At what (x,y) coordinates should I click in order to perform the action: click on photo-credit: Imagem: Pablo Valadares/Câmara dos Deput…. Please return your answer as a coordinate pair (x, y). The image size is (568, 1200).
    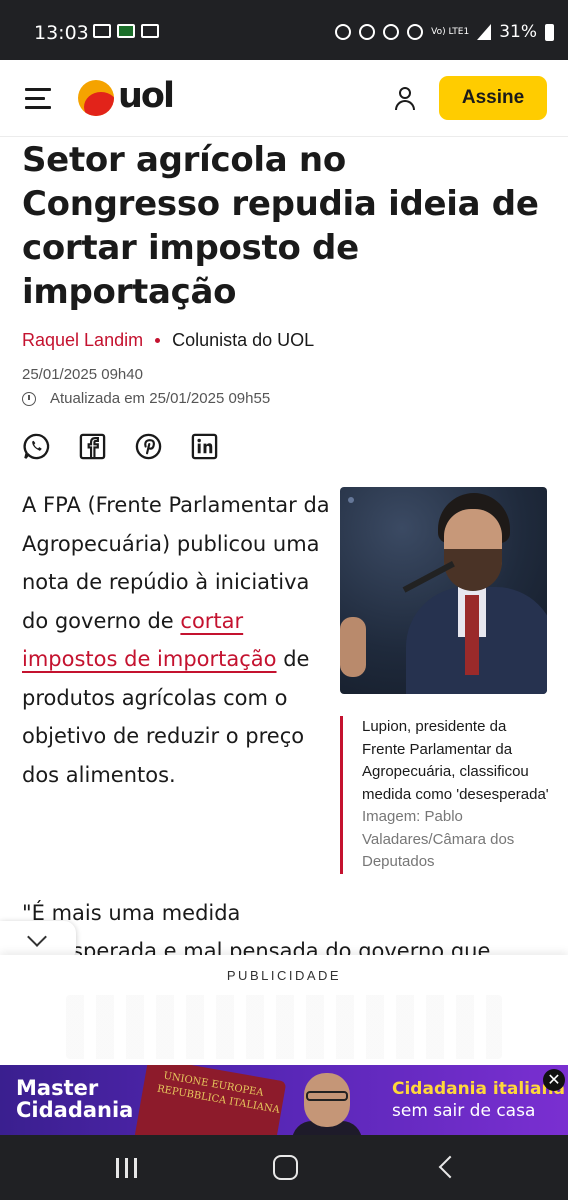
    Looking at the image, I should click on (438, 839).